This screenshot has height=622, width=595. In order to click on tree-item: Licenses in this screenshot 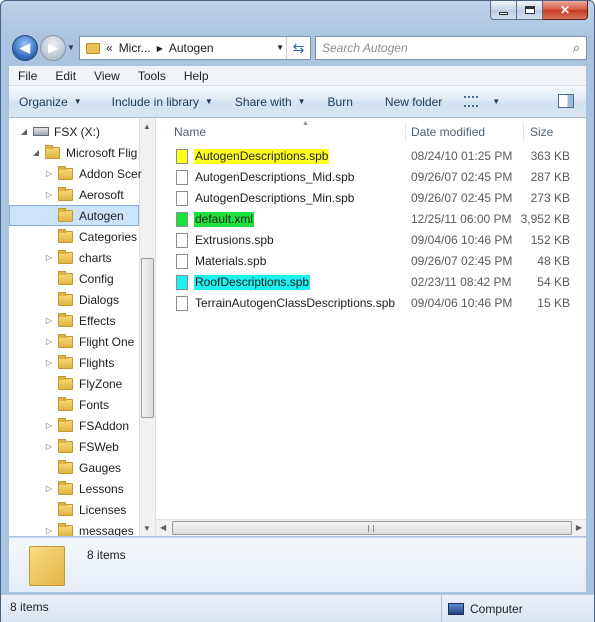, I will do `click(85, 509)`.